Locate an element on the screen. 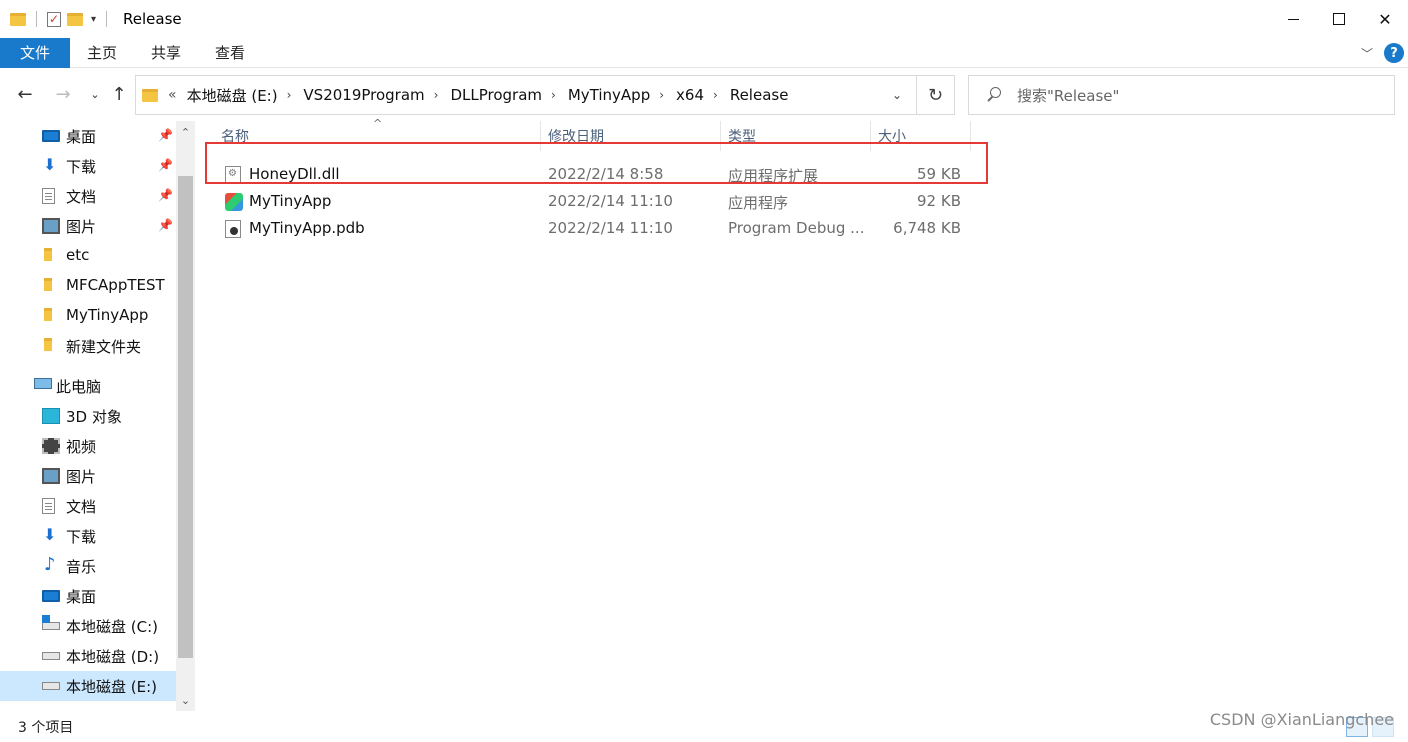 The height and width of the screenshot is (742, 1408). scroll-down-icon: ⌄ is located at coordinates (185, 700).